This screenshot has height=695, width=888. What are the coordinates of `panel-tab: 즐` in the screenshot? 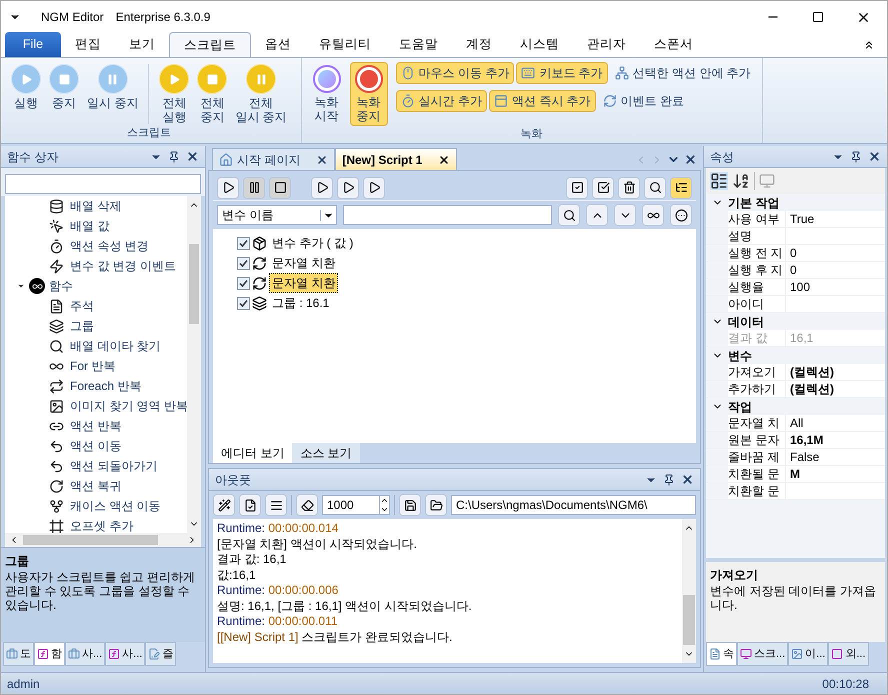 It's located at (160, 654).